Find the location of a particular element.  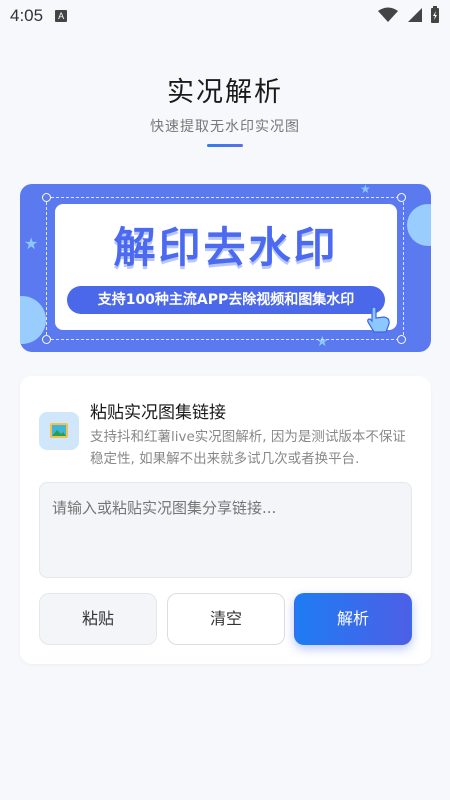

signal-icon is located at coordinates (415, 15).